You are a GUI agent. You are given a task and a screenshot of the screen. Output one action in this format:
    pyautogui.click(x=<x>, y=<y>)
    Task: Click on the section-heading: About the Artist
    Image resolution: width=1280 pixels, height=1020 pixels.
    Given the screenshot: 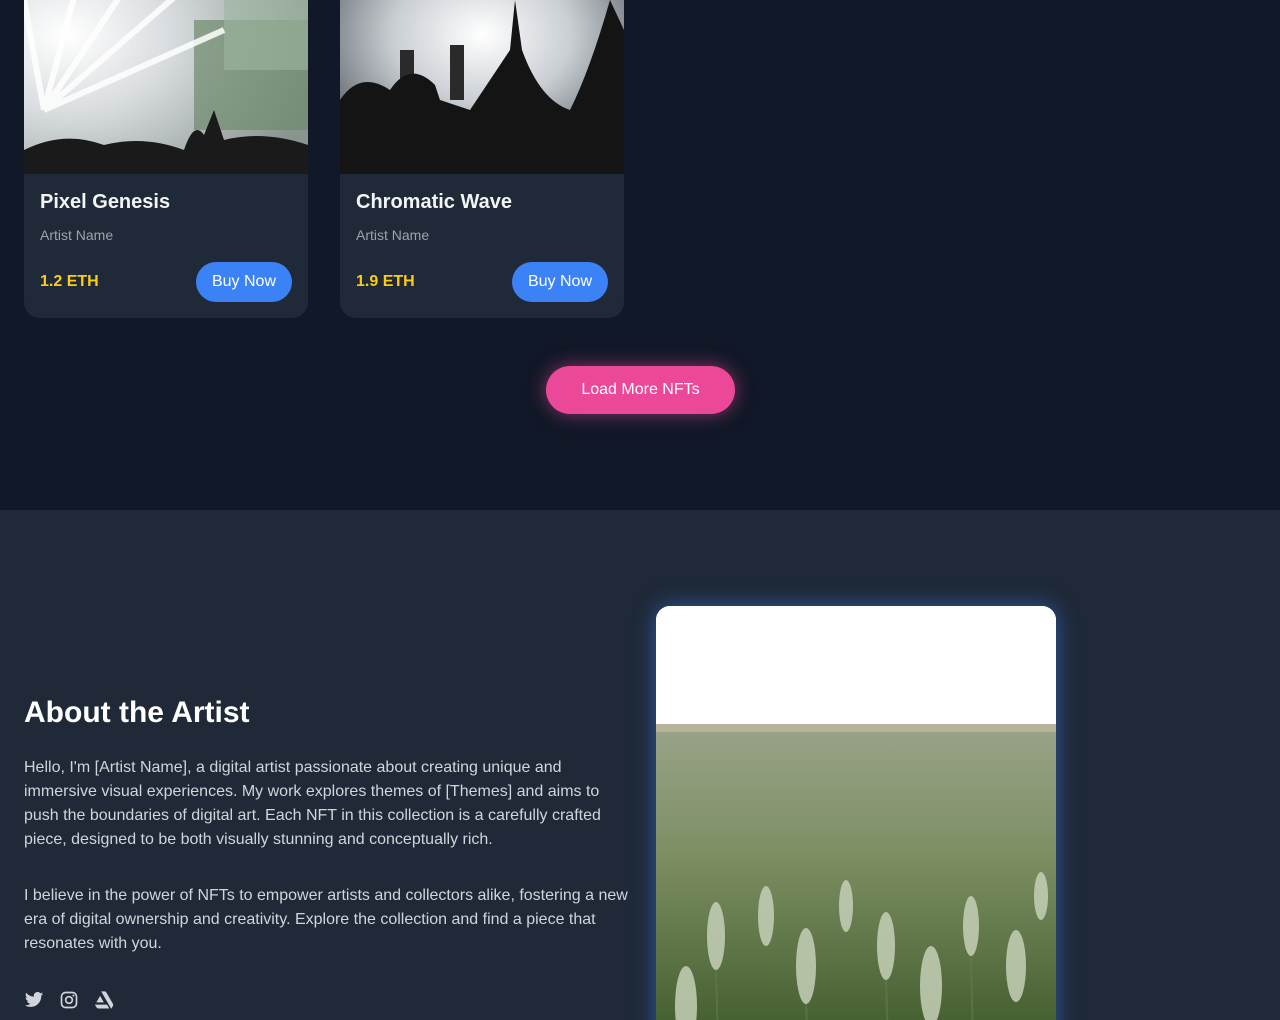 What is the action you would take?
    pyautogui.click(x=137, y=712)
    